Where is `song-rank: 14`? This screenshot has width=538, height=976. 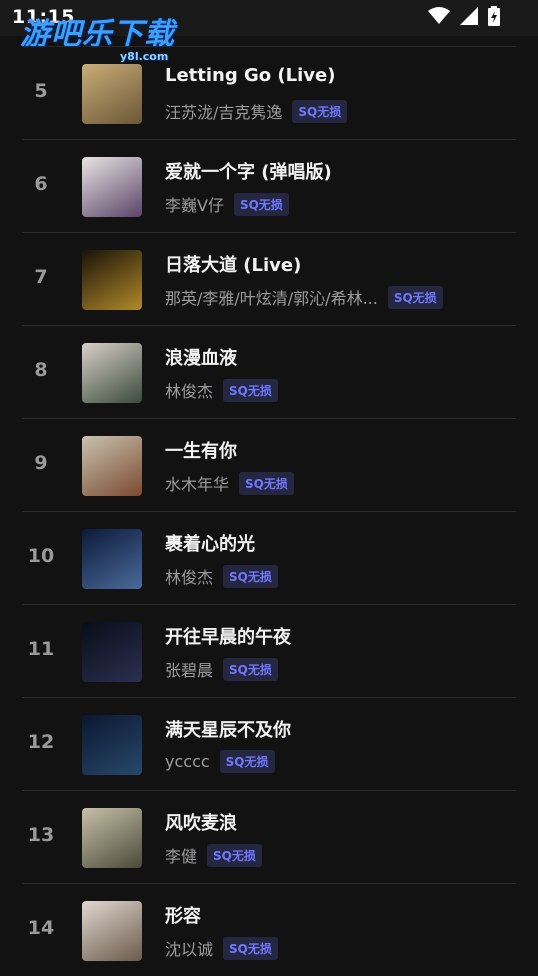 song-rank: 14 is located at coordinates (41, 928).